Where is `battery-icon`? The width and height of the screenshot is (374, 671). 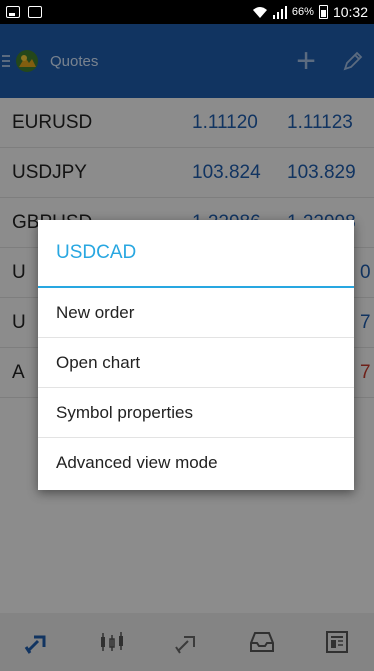 battery-icon is located at coordinates (323, 12).